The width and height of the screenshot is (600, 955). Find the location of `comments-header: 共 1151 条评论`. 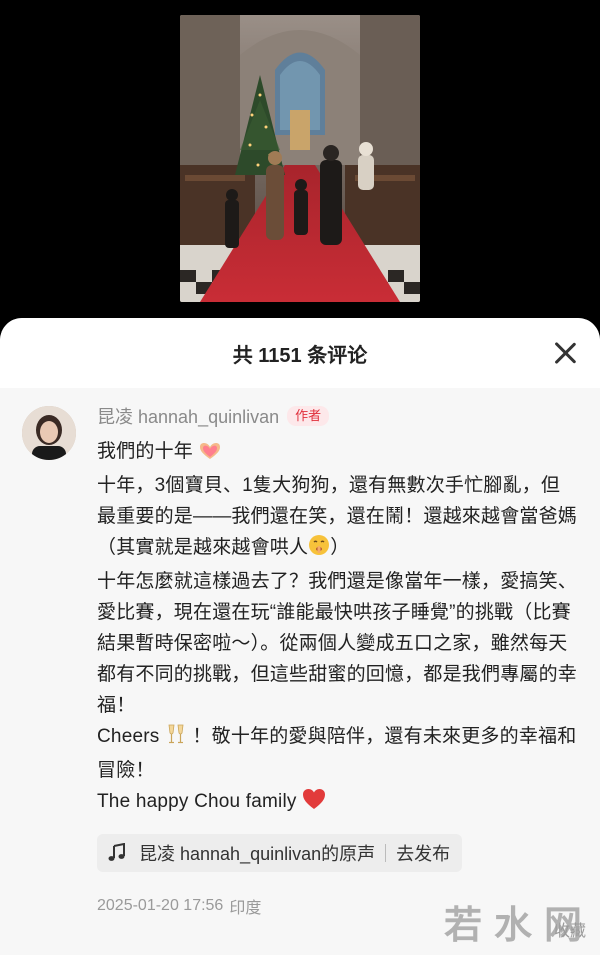

comments-header: 共 1151 条评论 is located at coordinates (300, 353).